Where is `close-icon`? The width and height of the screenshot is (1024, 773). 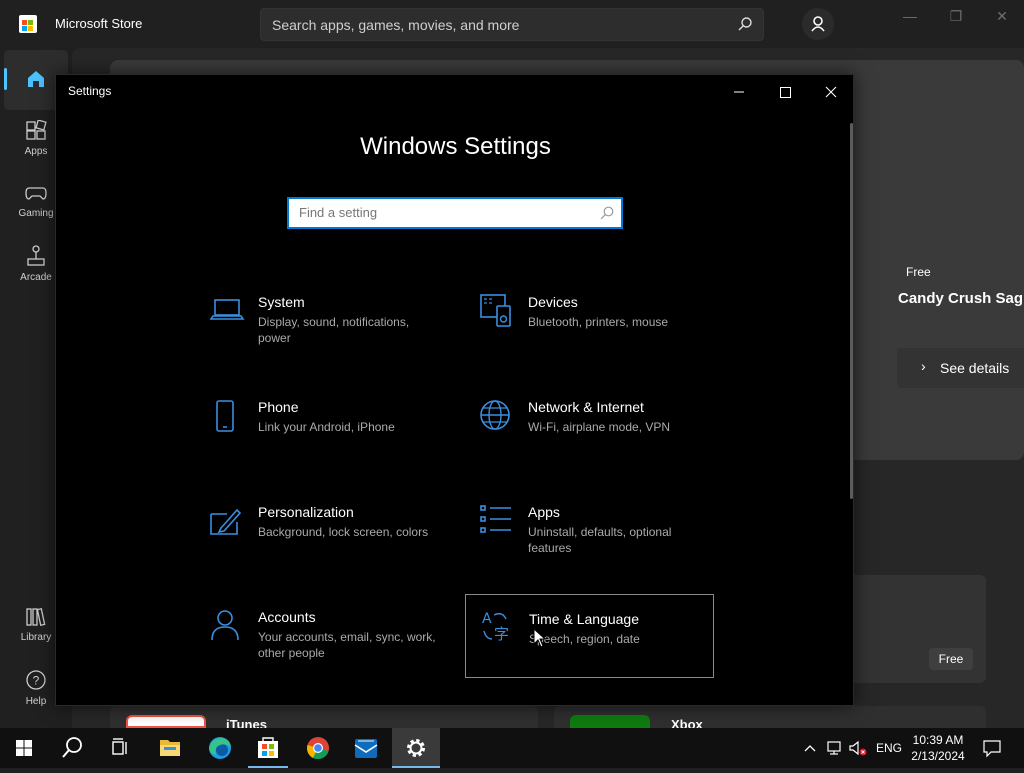 close-icon is located at coordinates (831, 92).